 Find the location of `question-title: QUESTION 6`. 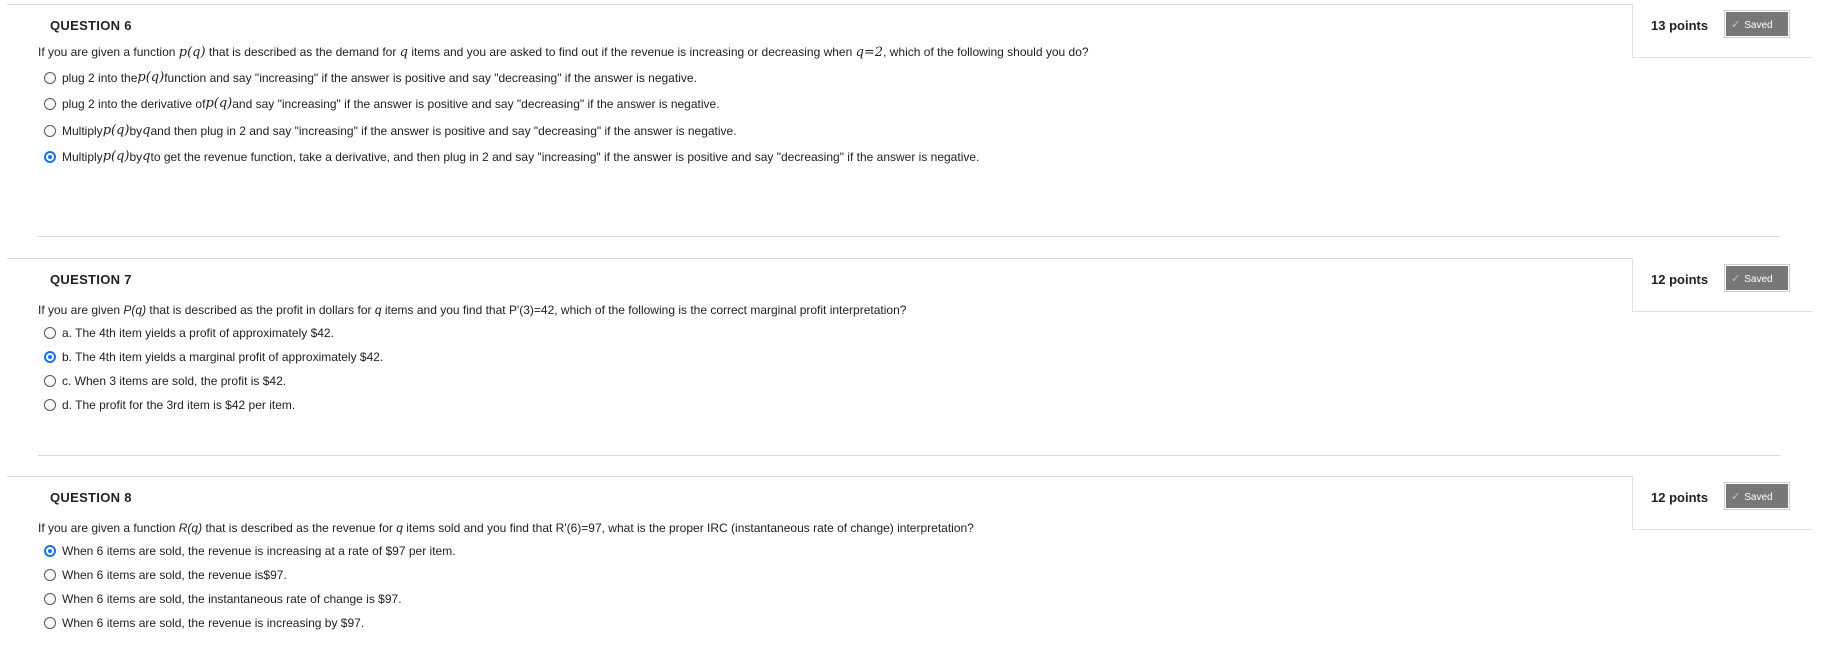

question-title: QUESTION 6 is located at coordinates (91, 25).